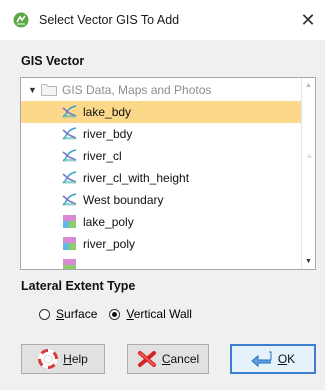  Describe the element at coordinates (261, 359) in the screenshot. I see `enter-arrow-icon` at that location.